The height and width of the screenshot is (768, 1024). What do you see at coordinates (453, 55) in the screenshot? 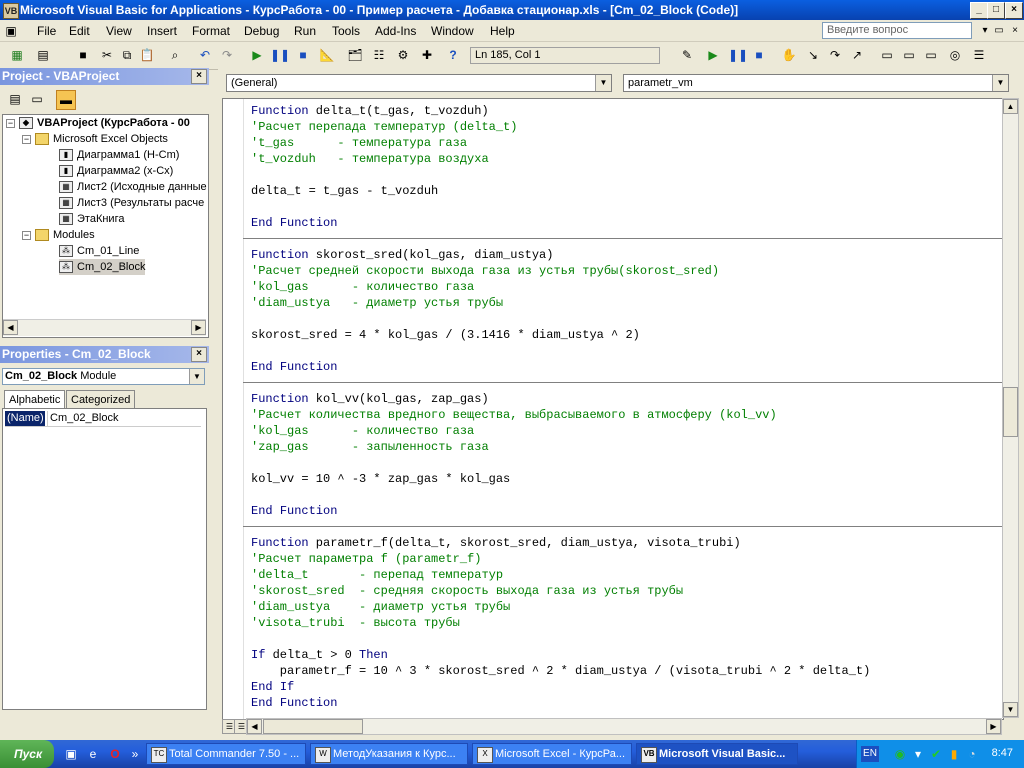
I see `help-icon: ?` at bounding box center [453, 55].